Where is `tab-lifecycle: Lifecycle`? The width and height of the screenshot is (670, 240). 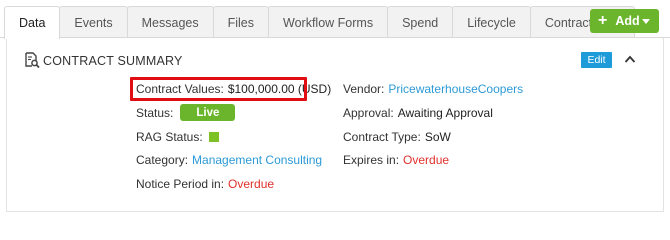 tab-lifecycle: Lifecycle is located at coordinates (491, 22).